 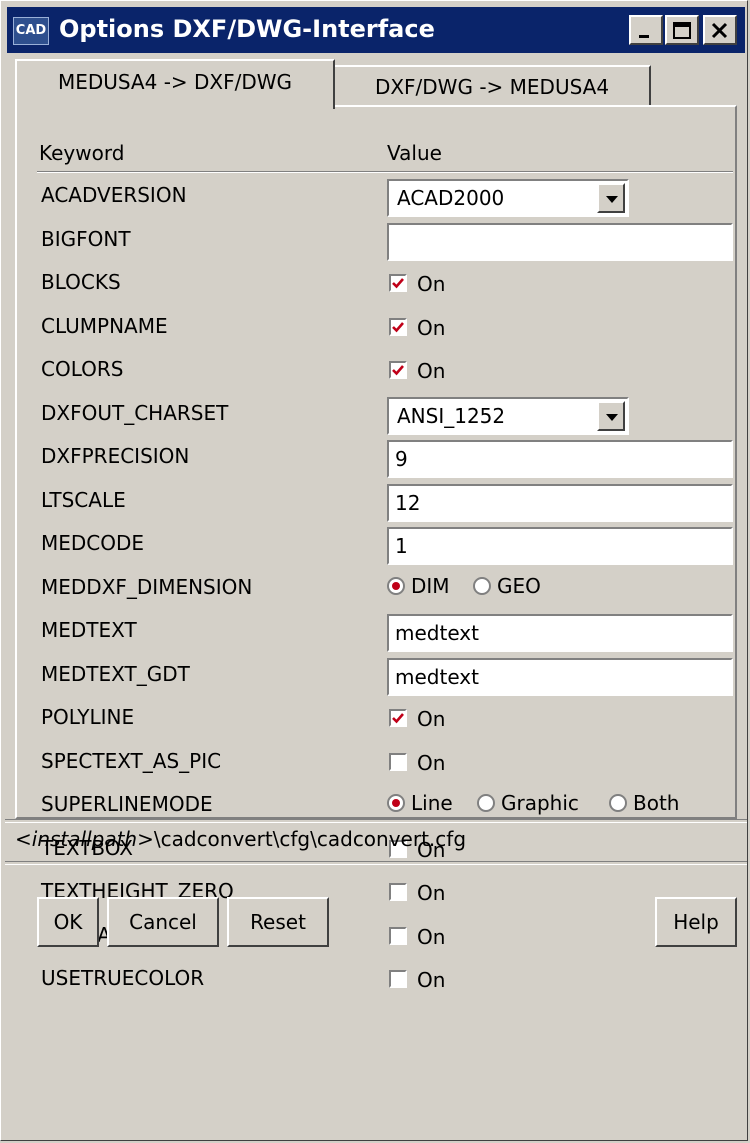 I want to click on option-row: POLYLINE On, so click(x=375, y=717).